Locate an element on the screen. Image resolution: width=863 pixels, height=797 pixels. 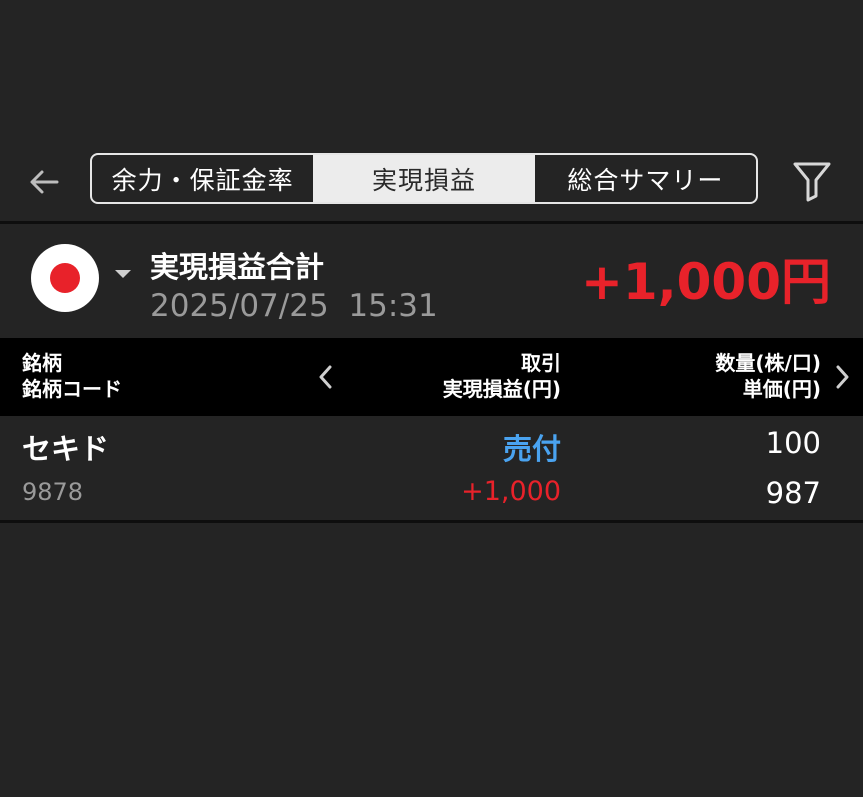
tab-margin-ratio: 余力・保証金率 is located at coordinates (202, 178).